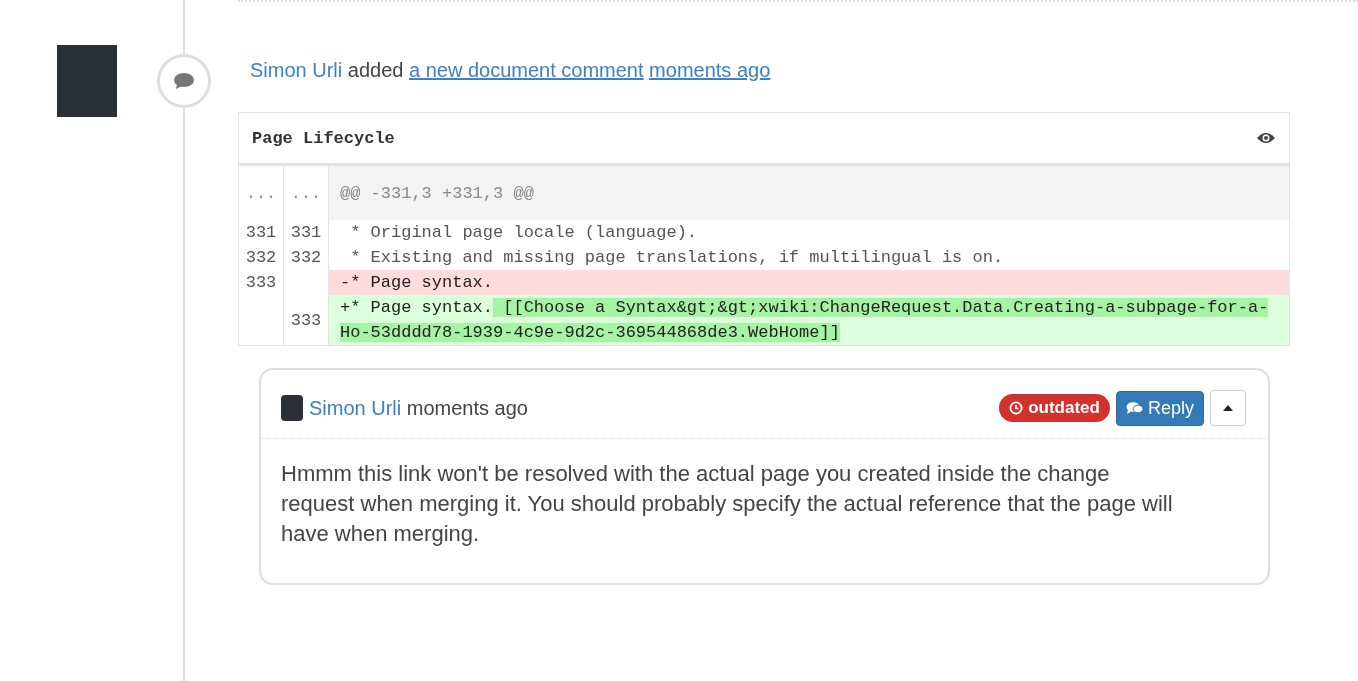 The height and width of the screenshot is (681, 1358). What do you see at coordinates (184, 81) in the screenshot?
I see `speech-bubble-icon` at bounding box center [184, 81].